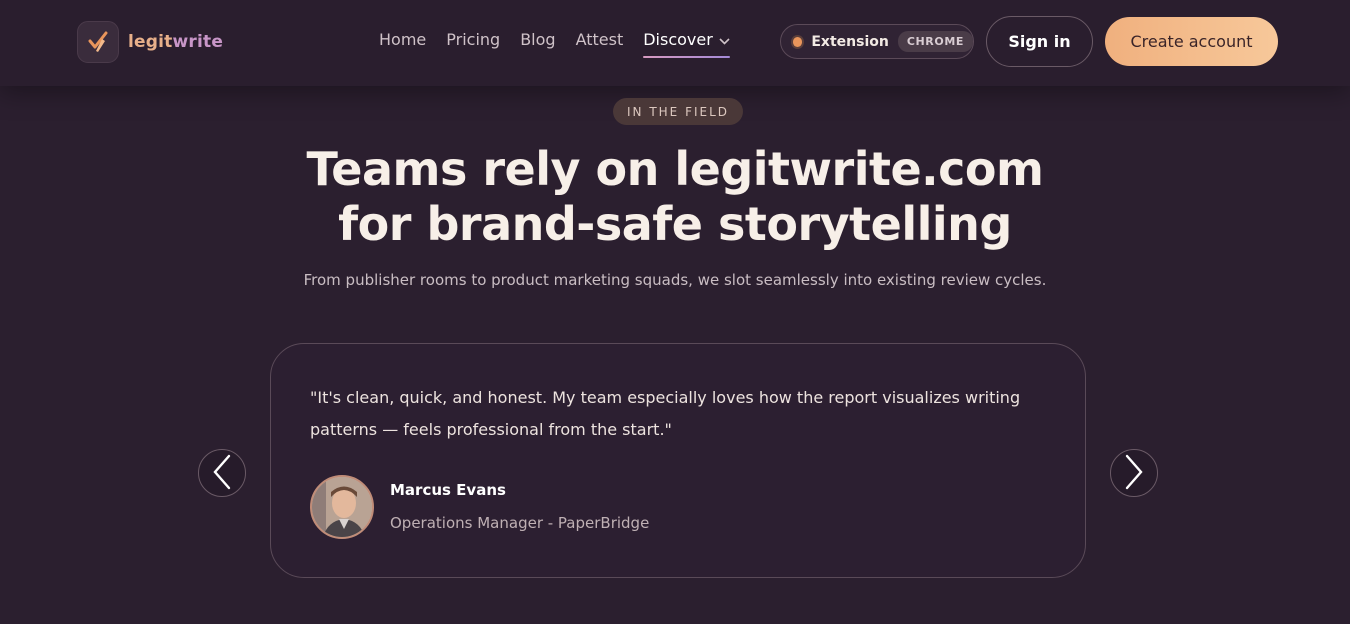  What do you see at coordinates (402, 39) in the screenshot?
I see `nav-home: Home` at bounding box center [402, 39].